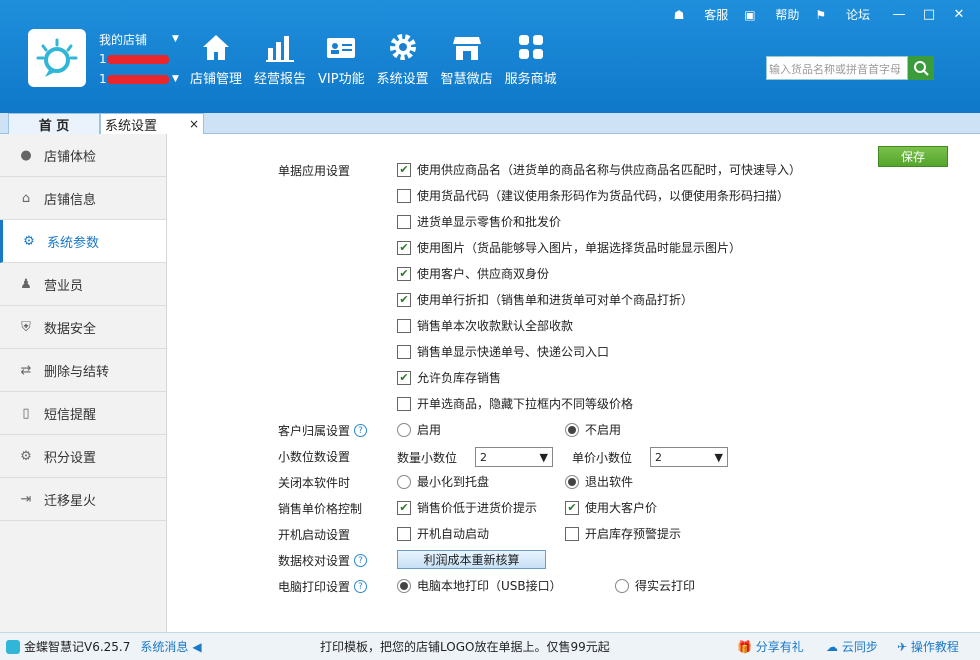 This screenshot has width=980, height=660. What do you see at coordinates (83, 327) in the screenshot?
I see `sidebar-item-security: ⛨ 数据安全` at bounding box center [83, 327].